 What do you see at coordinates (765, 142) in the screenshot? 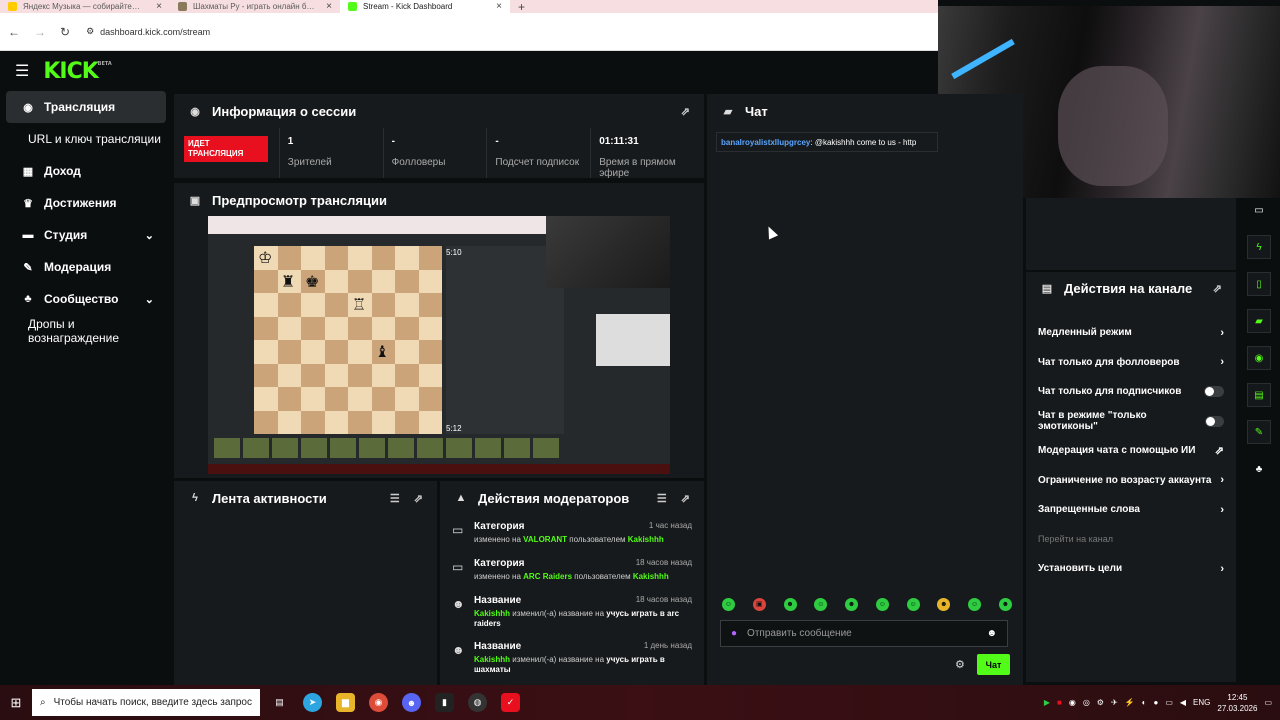
I see `chat-username: banalroyalistxllupgrcey` at bounding box center [765, 142].